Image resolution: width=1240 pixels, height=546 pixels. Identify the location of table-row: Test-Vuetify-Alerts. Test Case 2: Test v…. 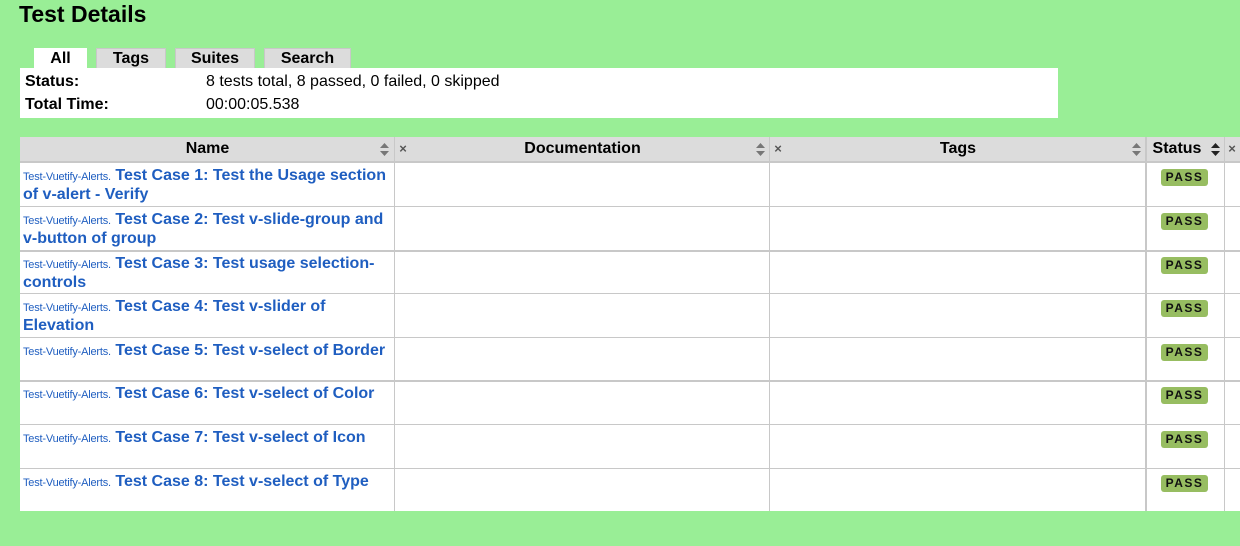
(630, 228).